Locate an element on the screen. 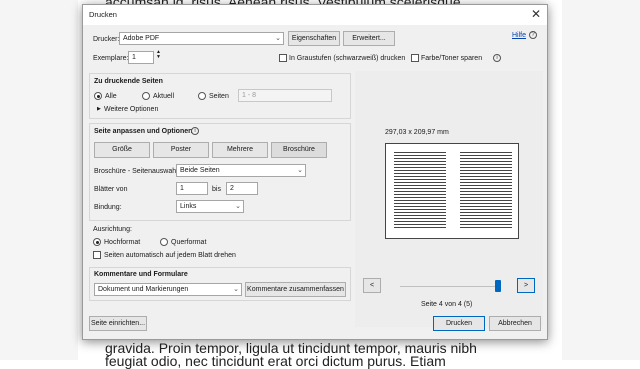 The height and width of the screenshot is (369, 640). comments-select: Dokument und Markierungen ⌄ is located at coordinates (168, 289).